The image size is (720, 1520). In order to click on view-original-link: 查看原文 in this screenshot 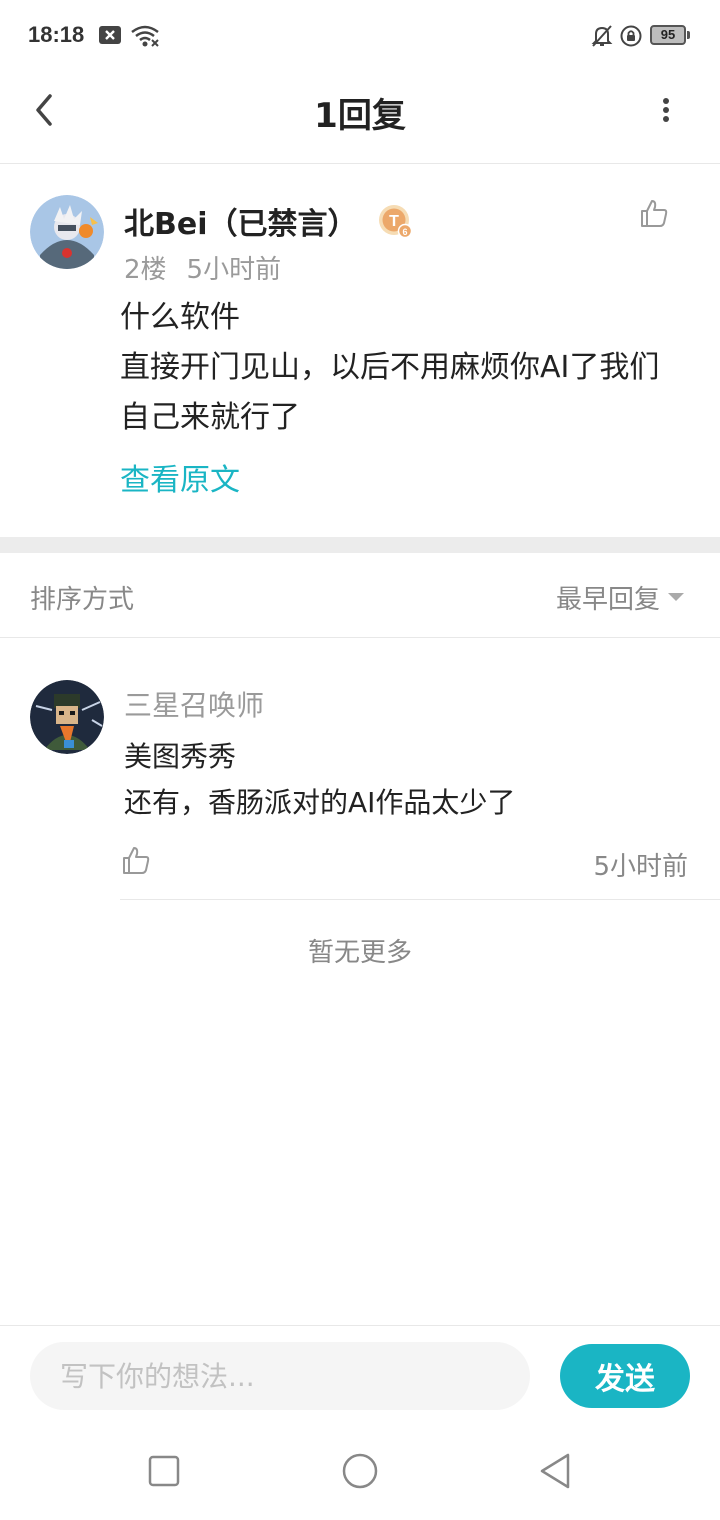, I will do `click(180, 477)`.